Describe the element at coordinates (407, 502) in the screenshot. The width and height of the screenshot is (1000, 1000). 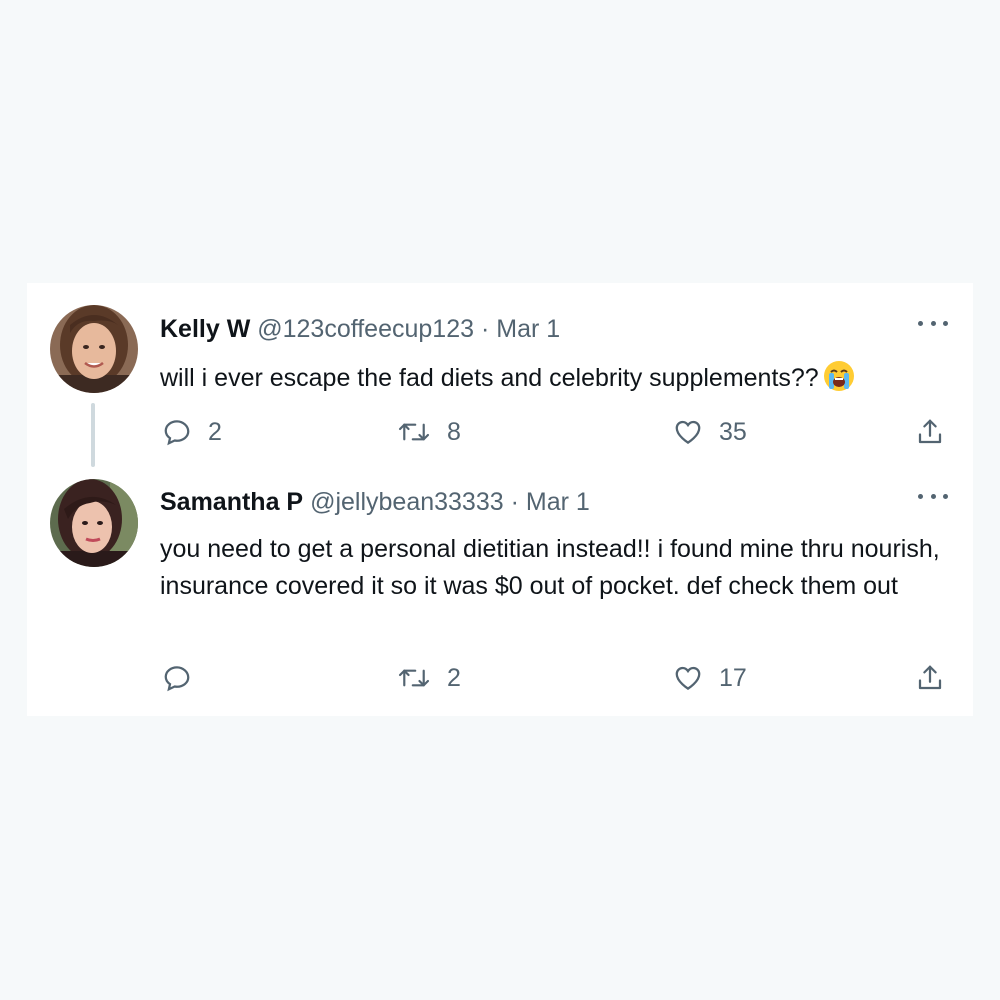
I see `handle: @jellybean33333` at that location.